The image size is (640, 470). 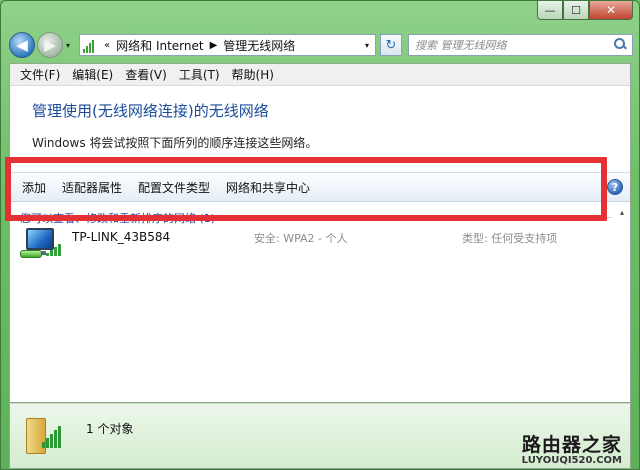 I want to click on search-box: 搜索 管理无线网络, so click(x=520, y=45).